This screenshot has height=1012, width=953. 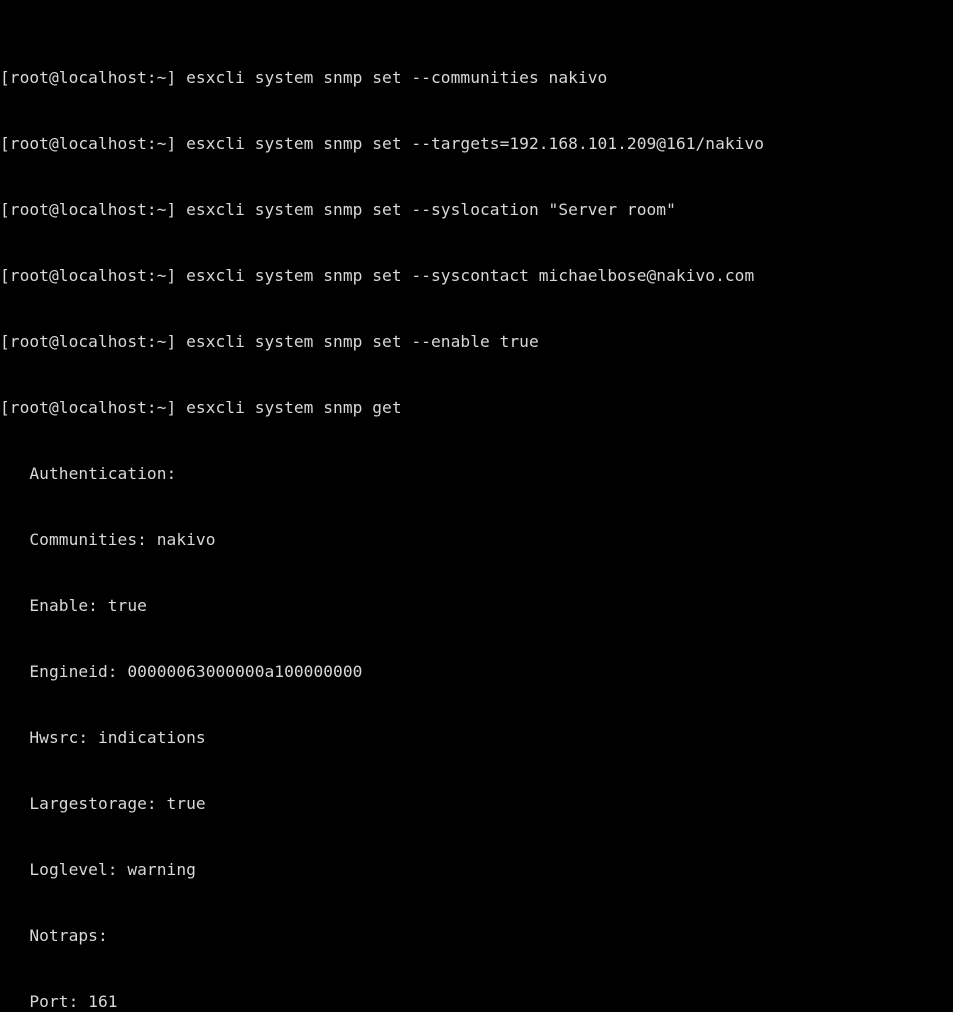 What do you see at coordinates (103, 737) in the screenshot?
I see `terminal-line: Hwsrc: indications` at bounding box center [103, 737].